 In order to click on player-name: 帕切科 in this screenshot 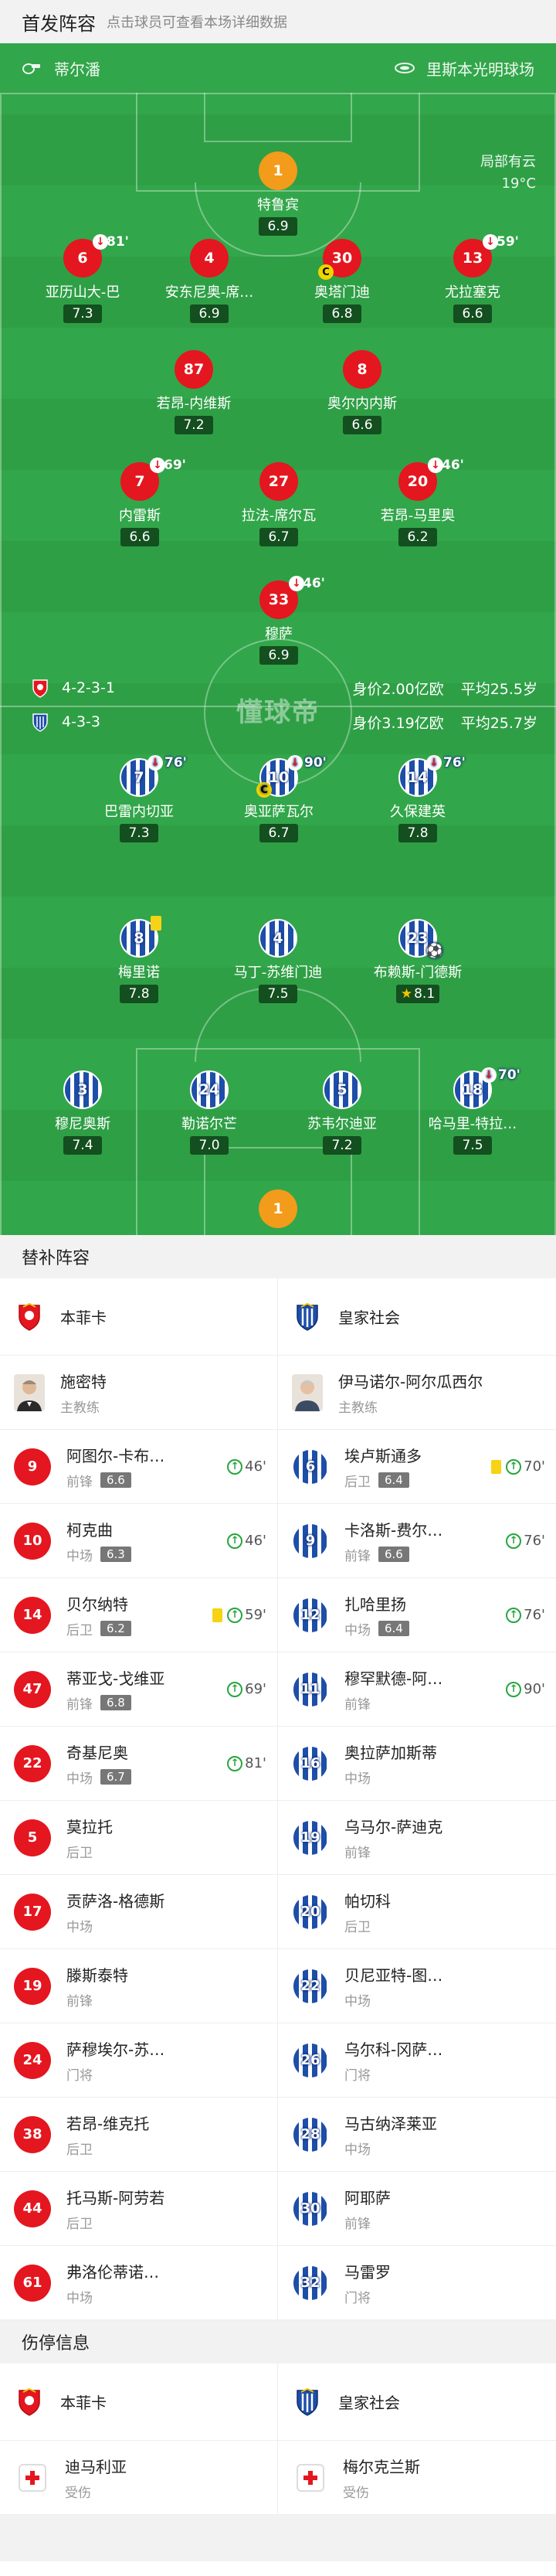, I will do `click(367, 1901)`.